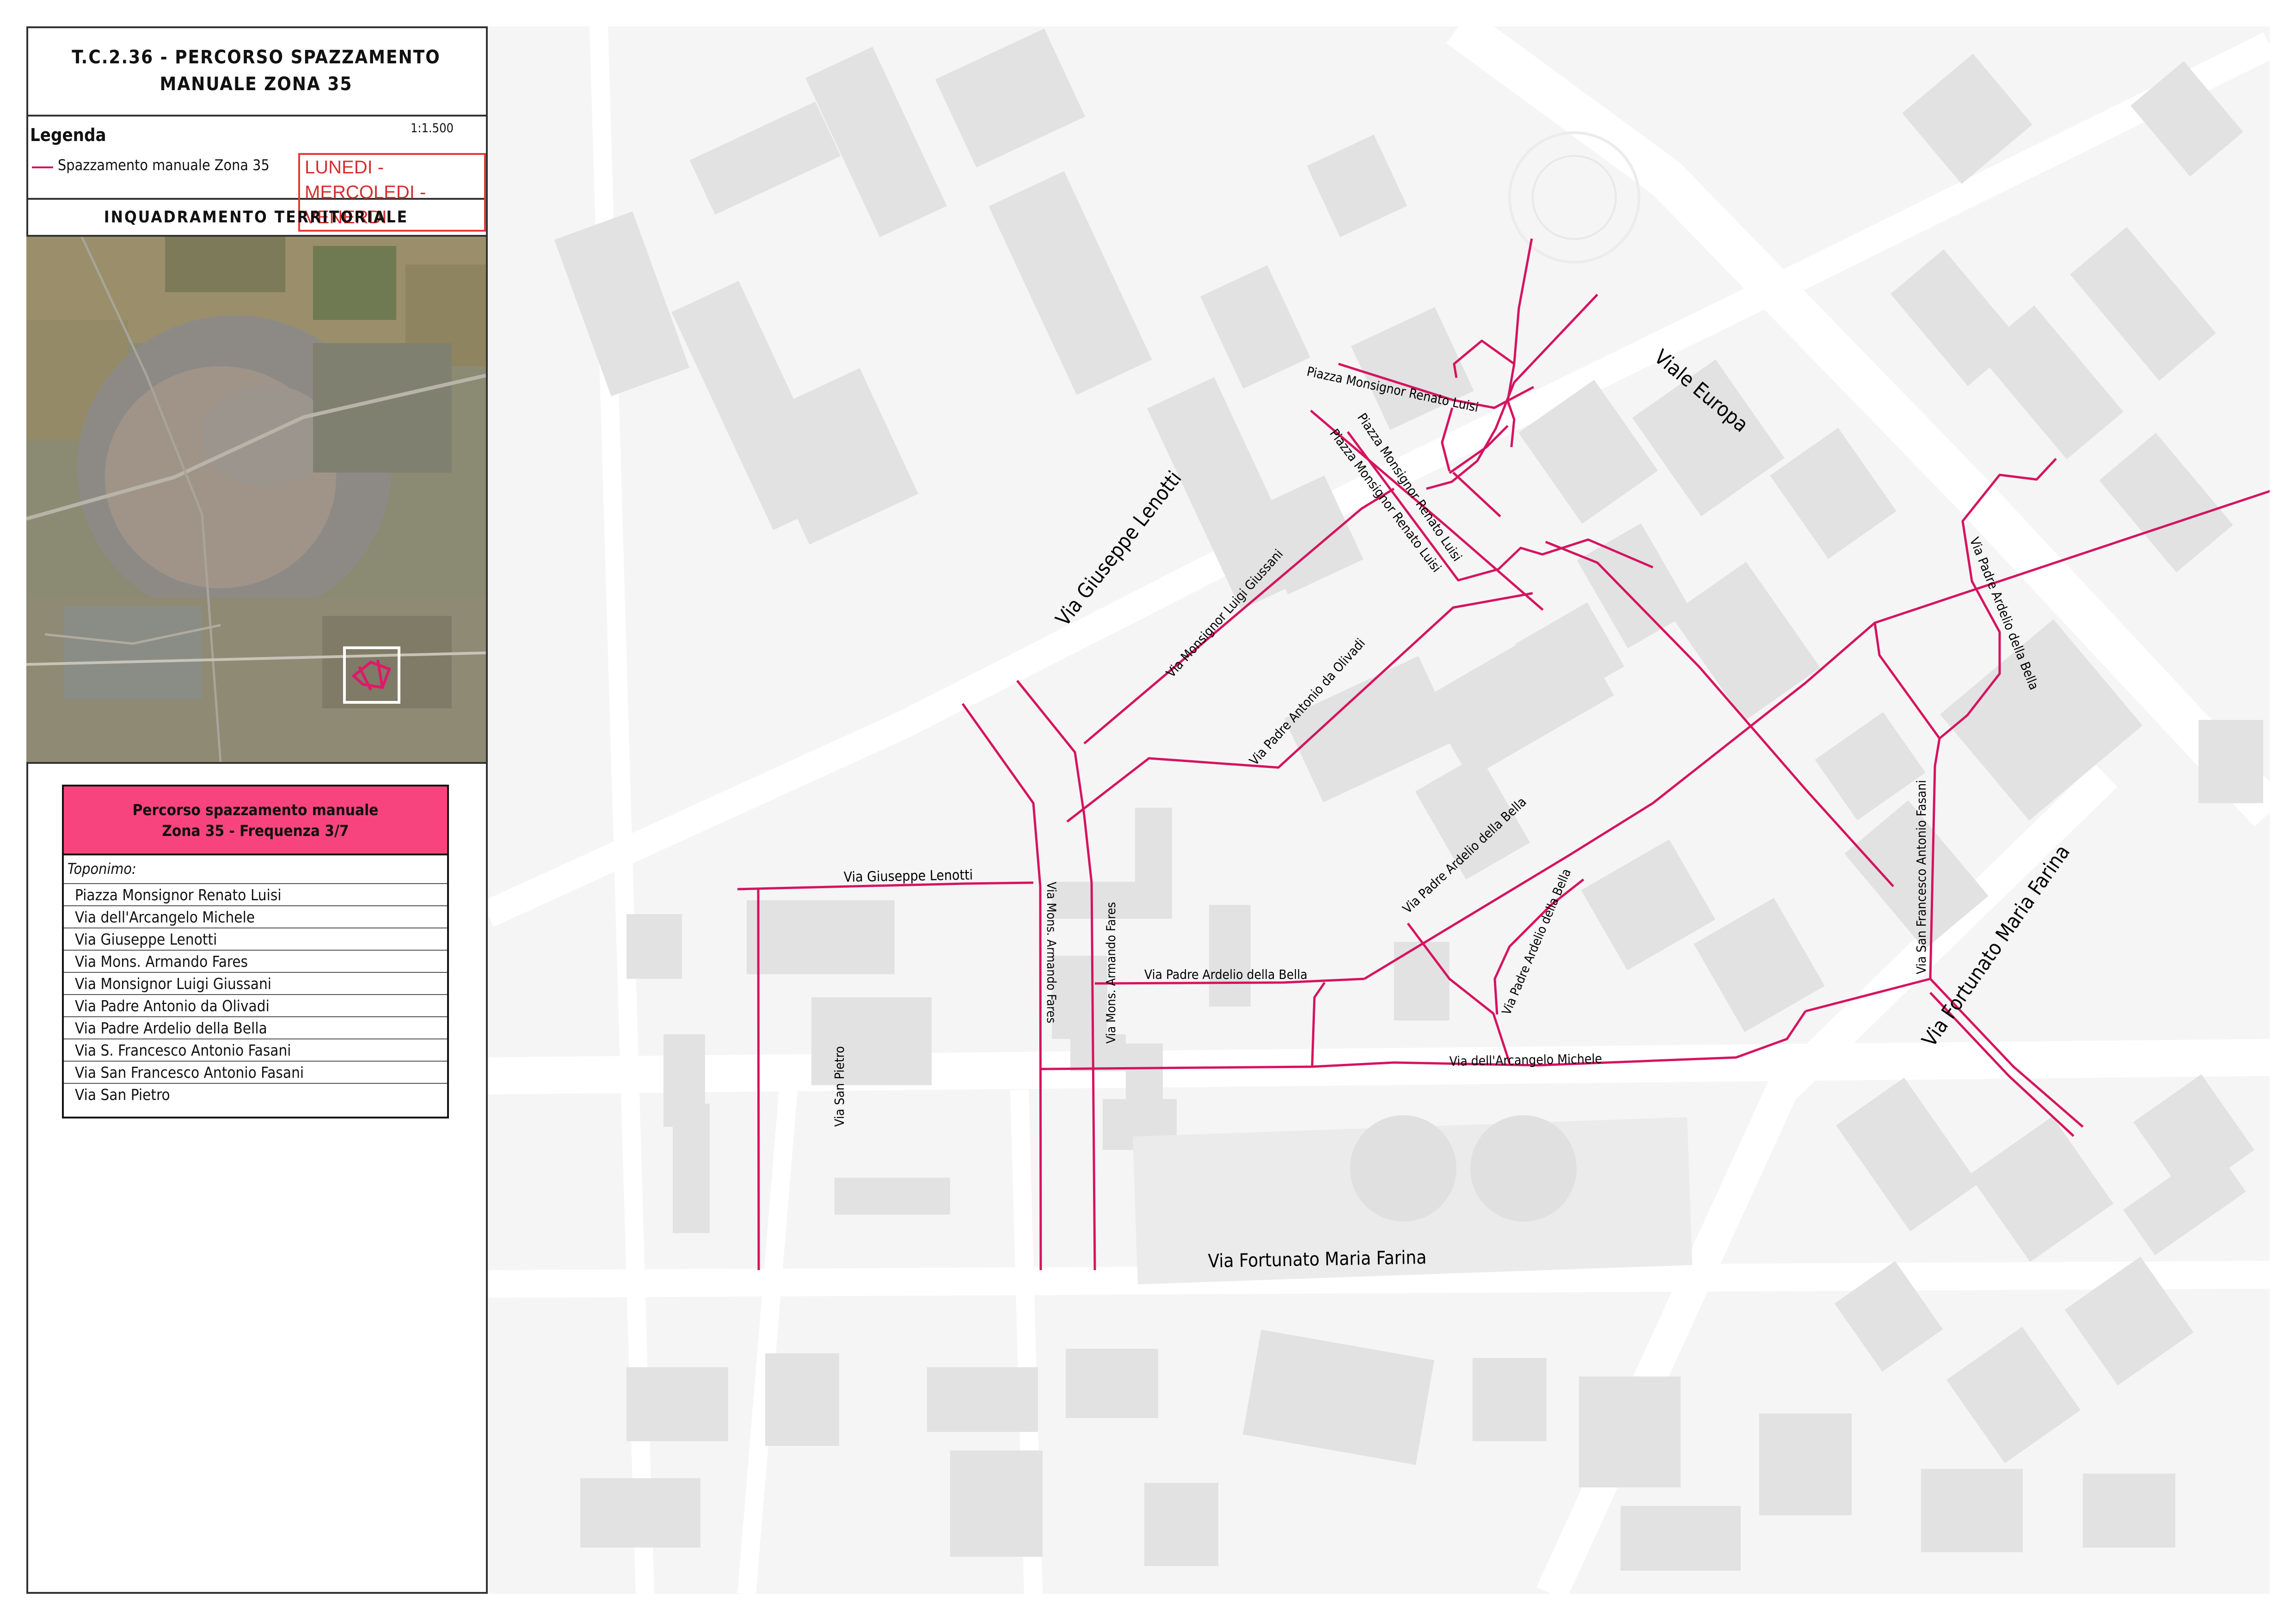  Describe the element at coordinates (255, 831) in the screenshot. I see `table-header-line-2: Zona 35 - Frequenza 3/7` at that location.